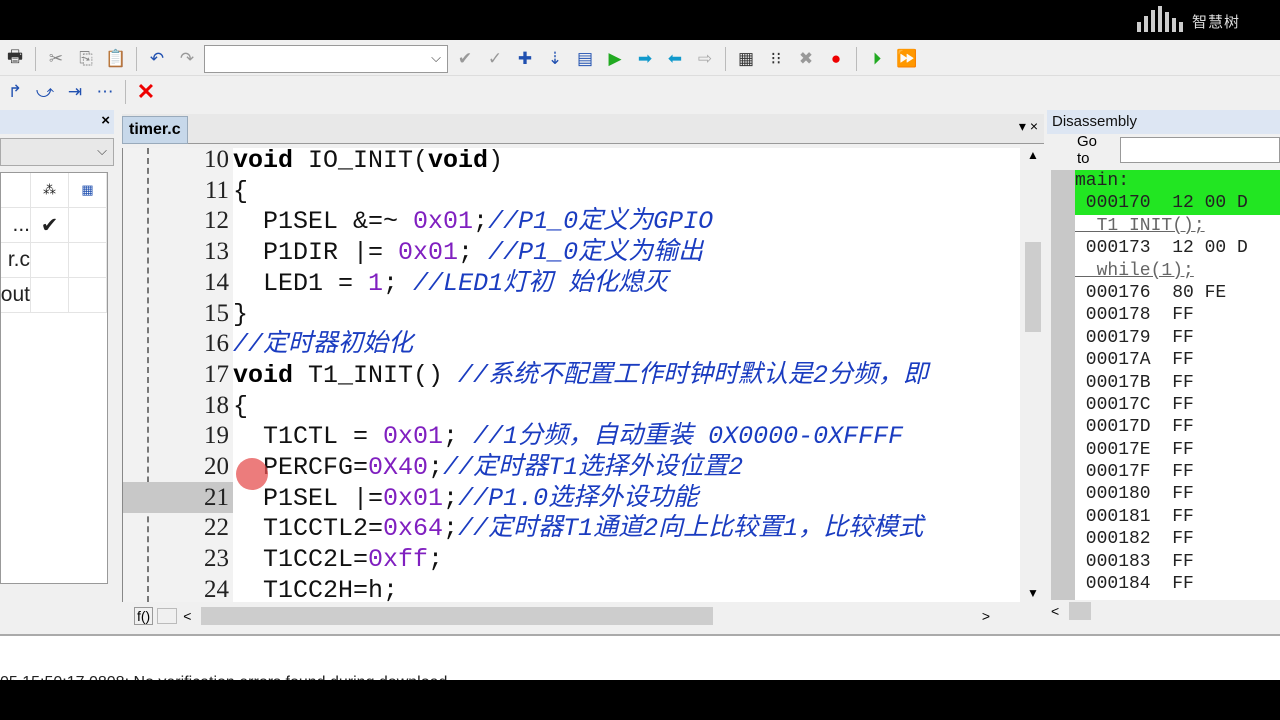  I want to click on code-line: 11{, so click(571, 190).